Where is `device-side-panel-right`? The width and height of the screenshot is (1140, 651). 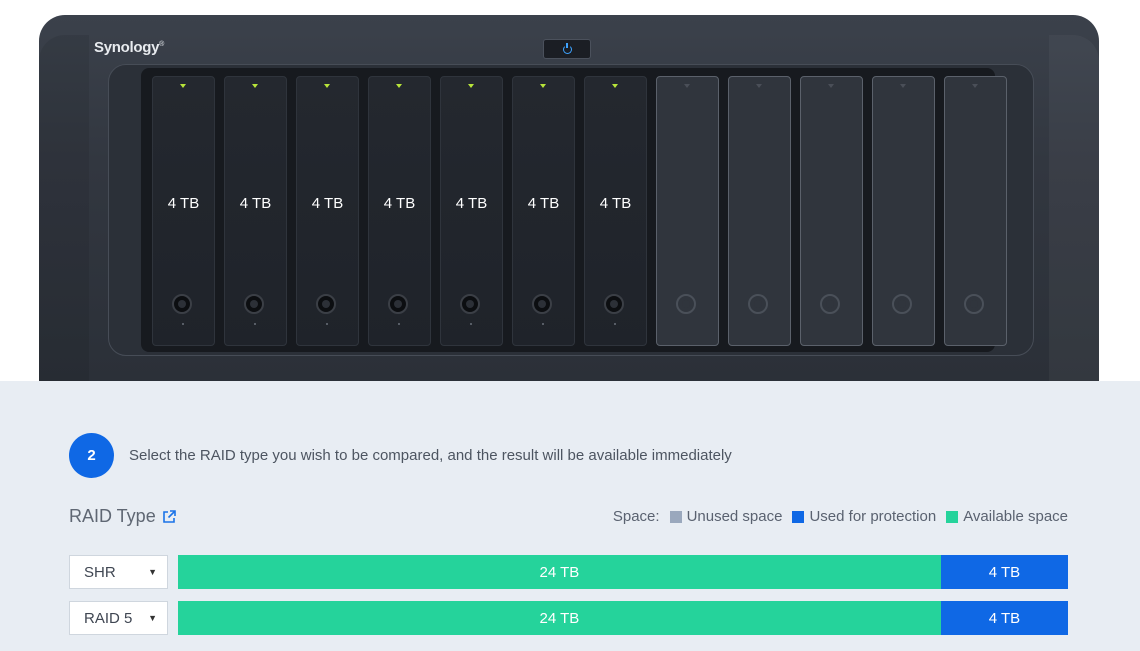
device-side-panel-right is located at coordinates (1074, 208).